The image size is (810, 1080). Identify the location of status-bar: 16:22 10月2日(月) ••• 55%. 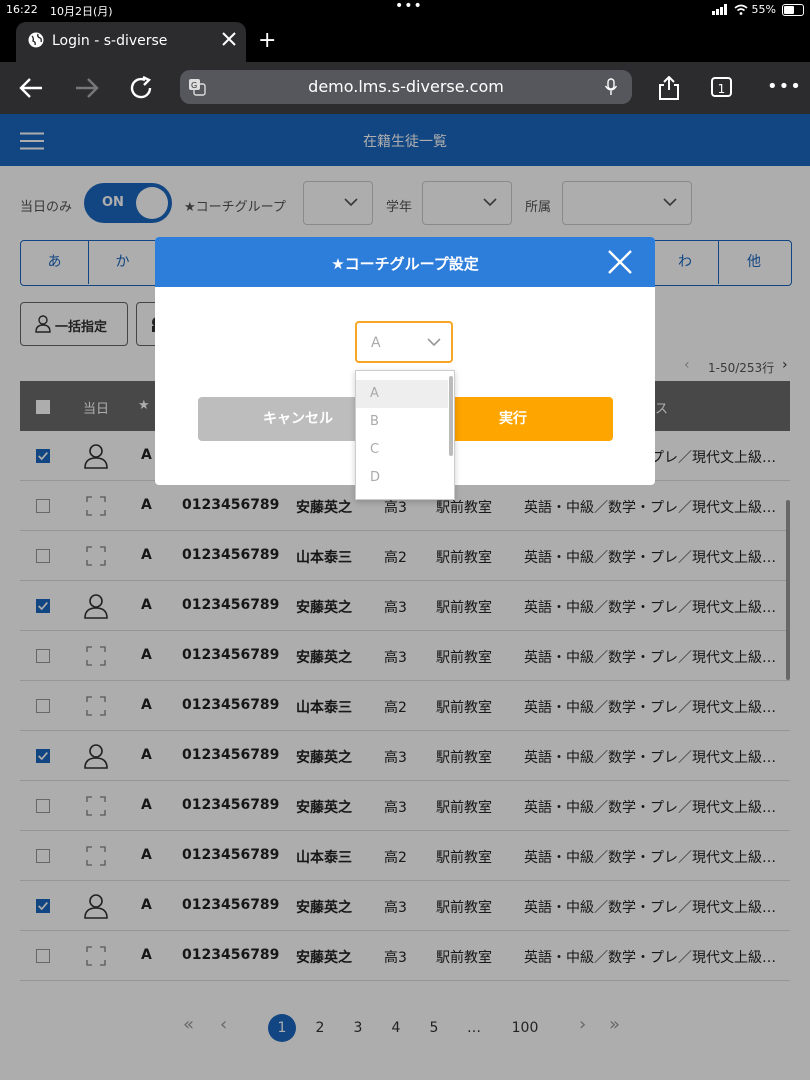
(405, 10).